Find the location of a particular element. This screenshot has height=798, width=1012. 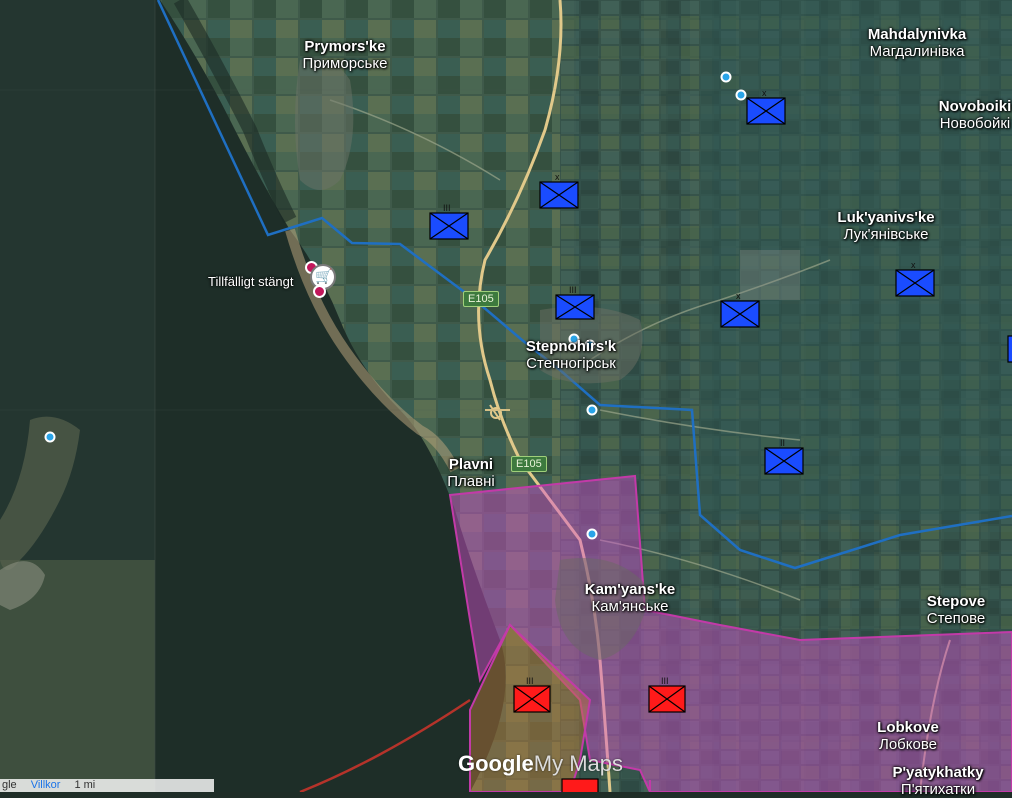

google-my-maps-logo: GoogleMy Maps is located at coordinates (540, 764).